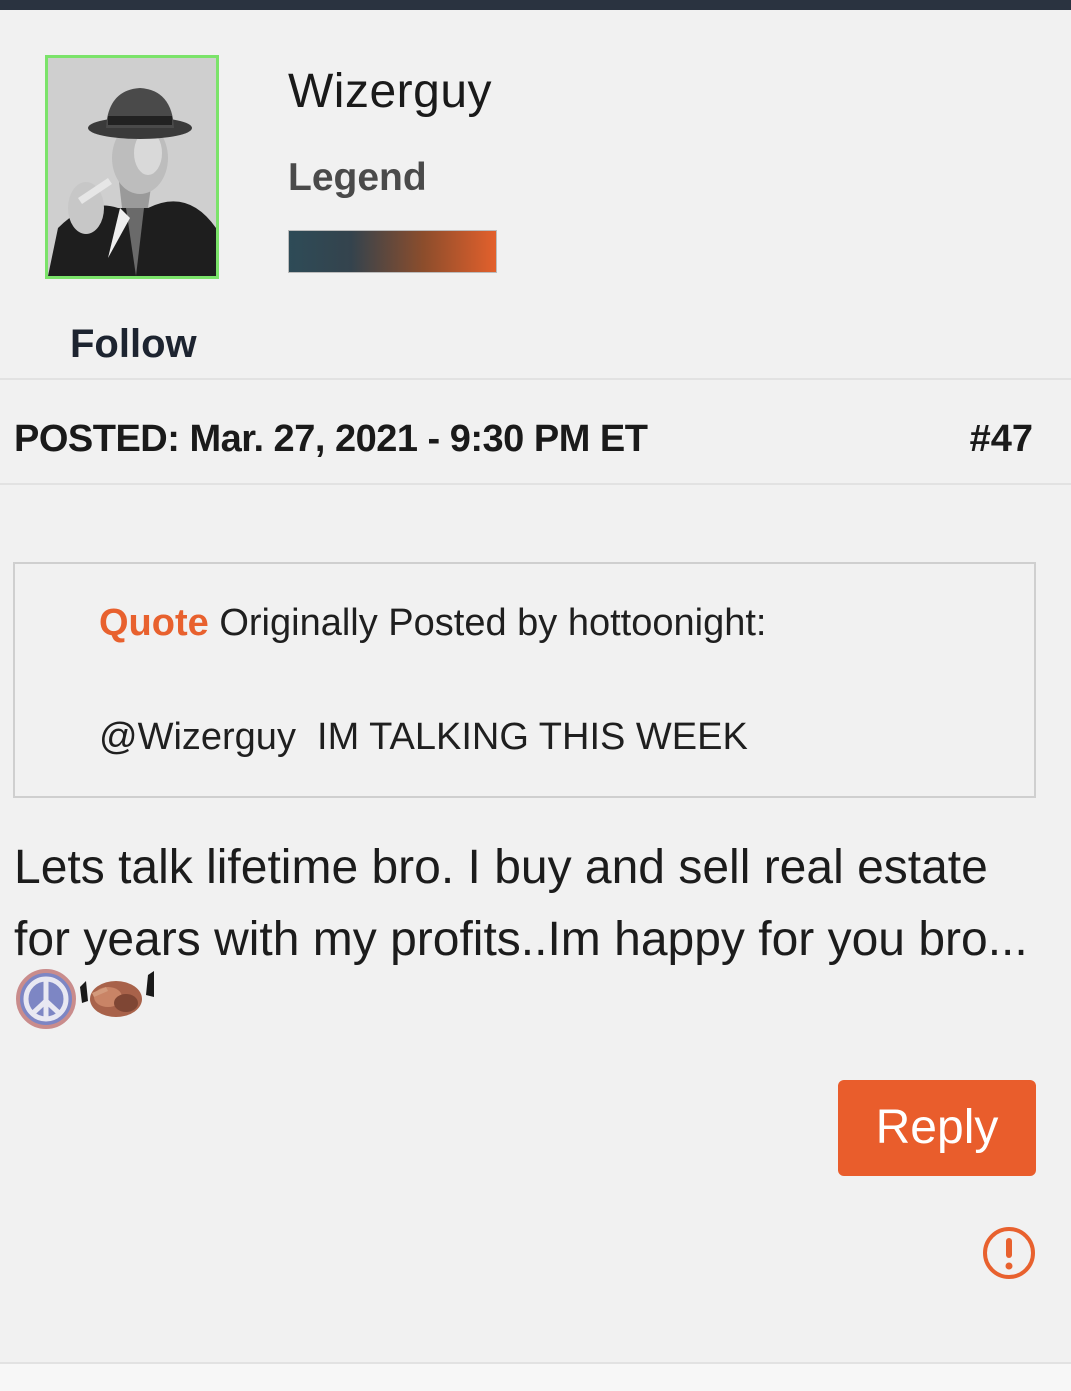  I want to click on post-number-link: #47, so click(1001, 439).